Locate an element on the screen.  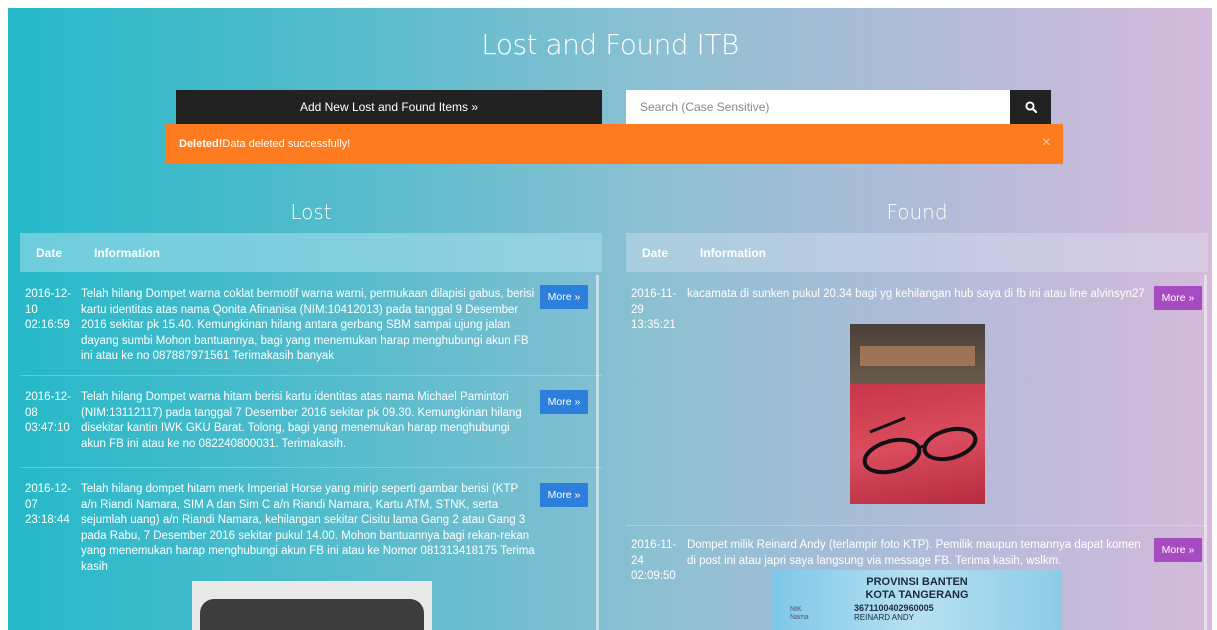
alert-message: Data deleted successfully! is located at coordinates (286, 144).